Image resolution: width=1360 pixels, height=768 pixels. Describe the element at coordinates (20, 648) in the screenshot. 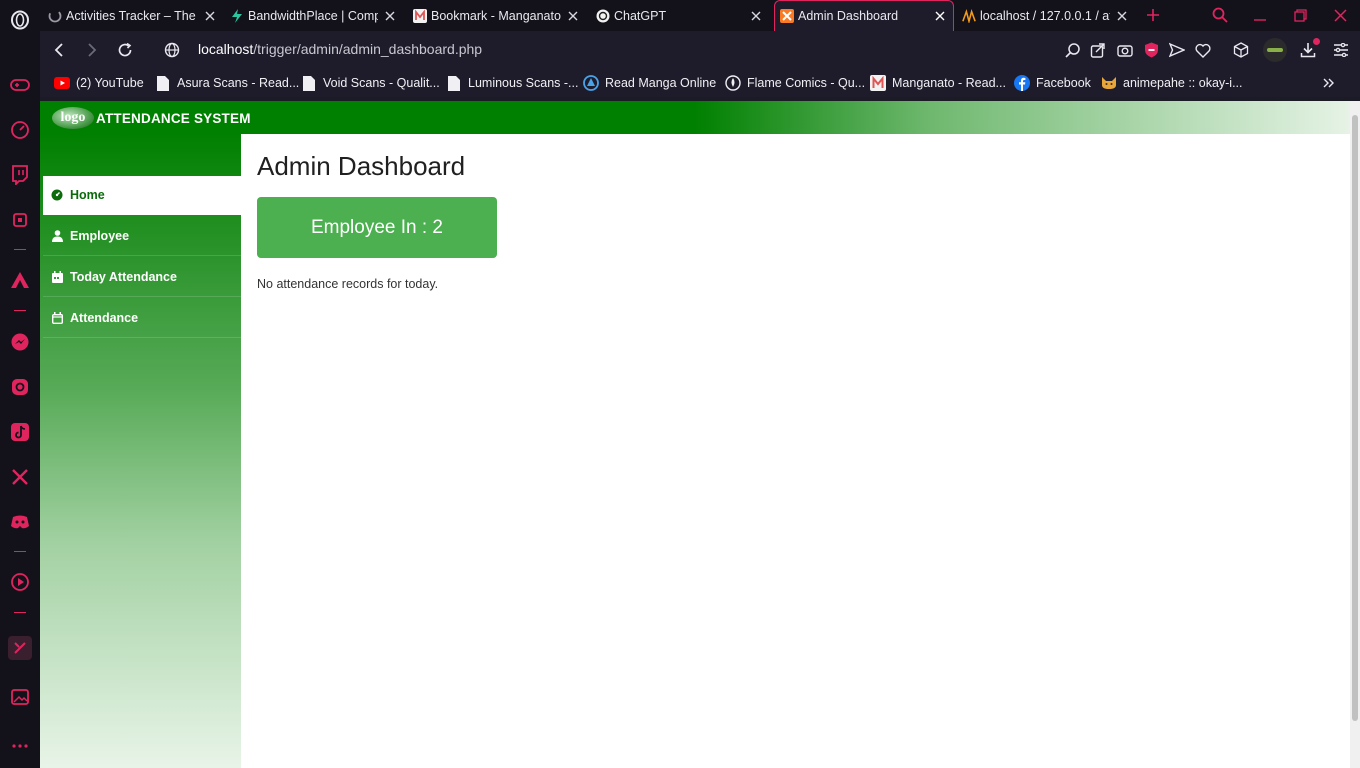

I see `tools-icon` at that location.